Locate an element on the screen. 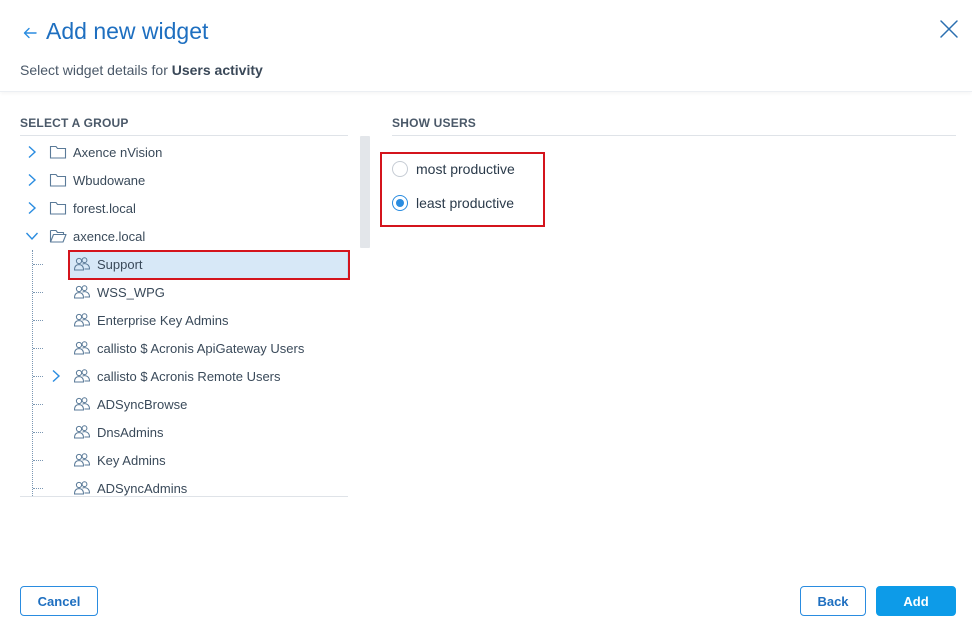 The width and height of the screenshot is (972, 635). show-users-label: SHOW USERS is located at coordinates (434, 123).